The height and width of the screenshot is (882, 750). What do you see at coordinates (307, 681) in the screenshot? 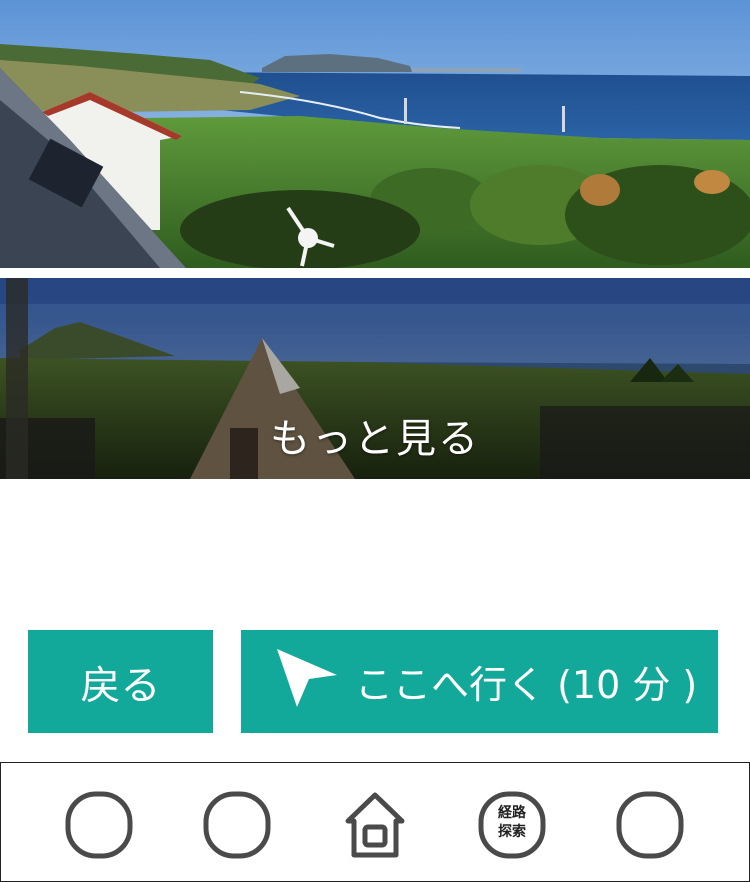
I see `navigation-arrow-icon` at bounding box center [307, 681].